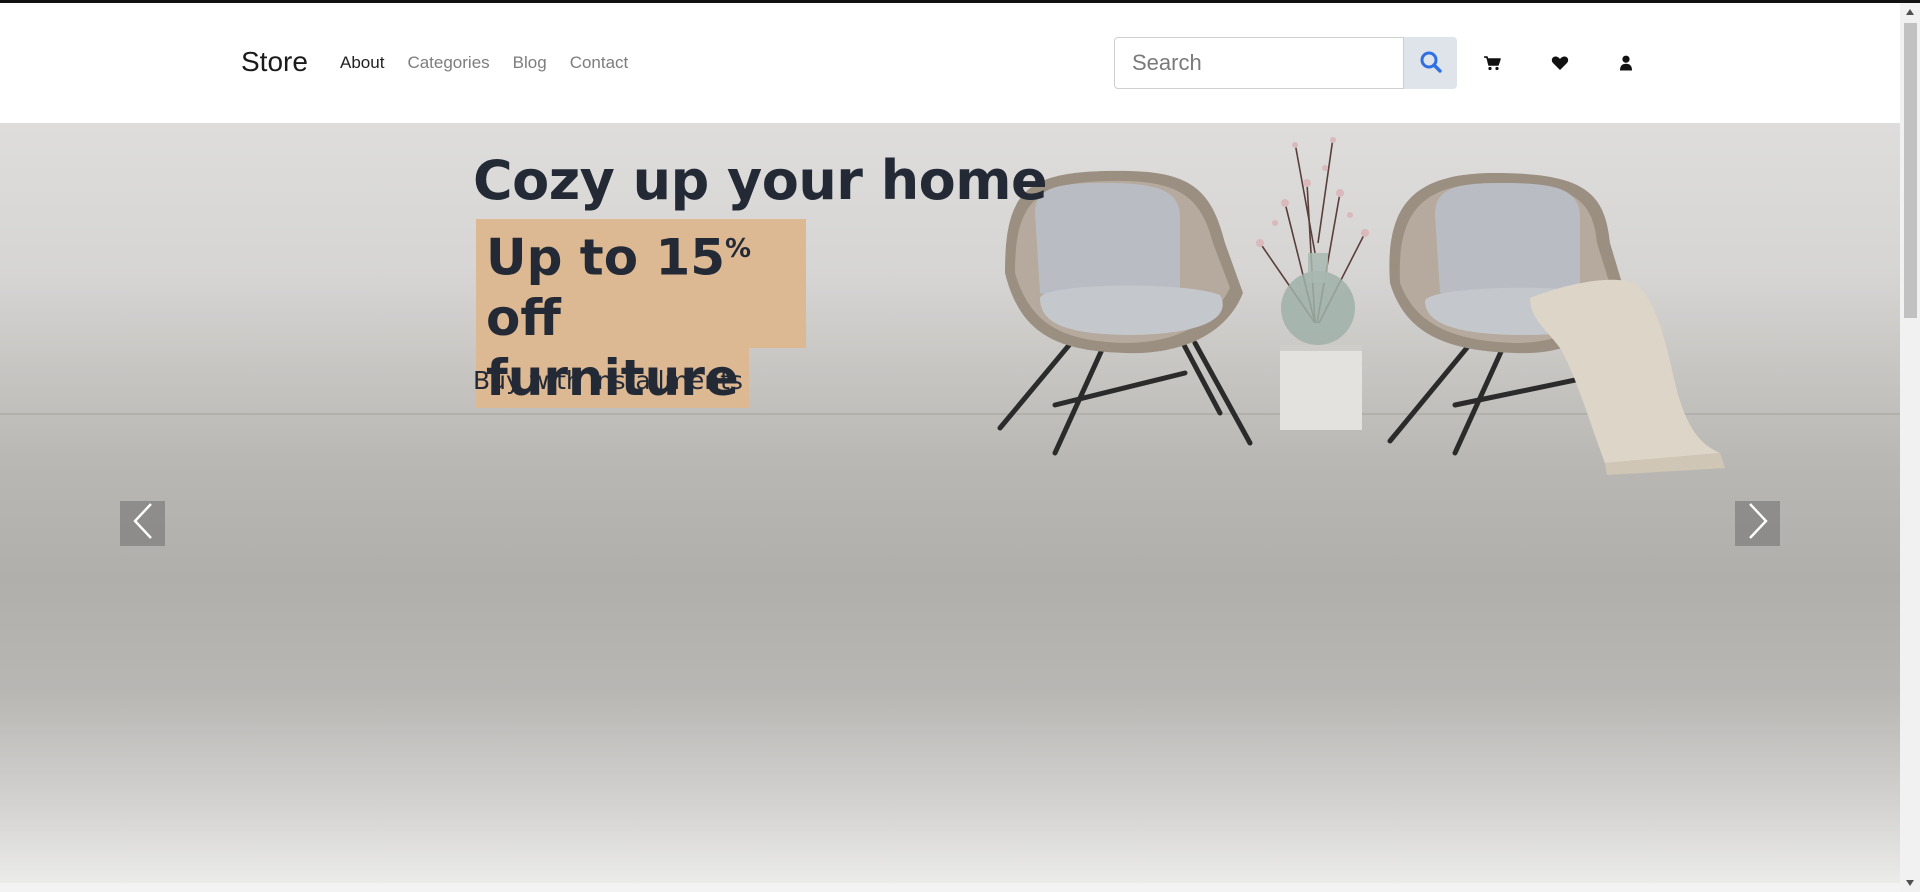 The height and width of the screenshot is (892, 1920). I want to click on nav-link-blog: Blog, so click(530, 63).